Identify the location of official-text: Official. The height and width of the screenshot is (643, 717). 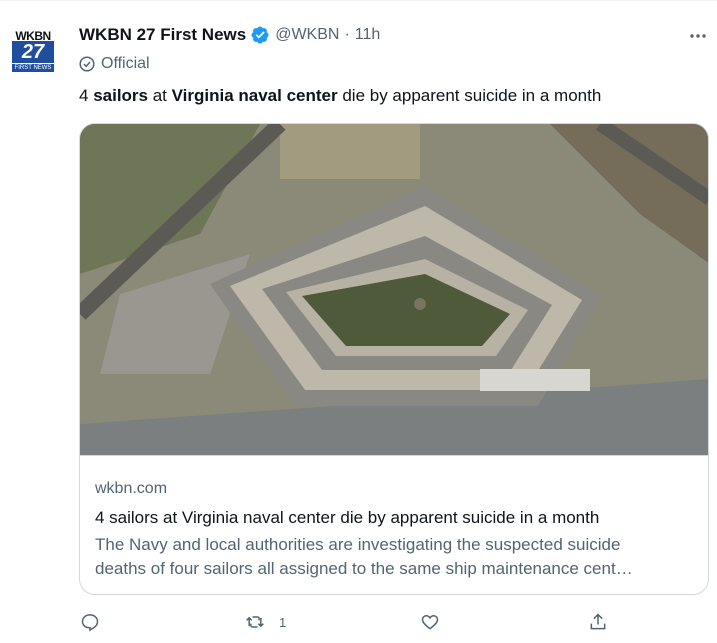
(125, 63).